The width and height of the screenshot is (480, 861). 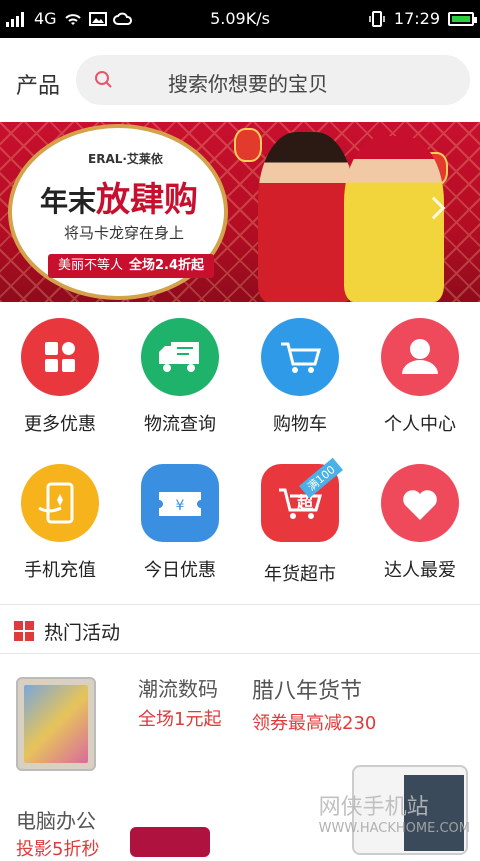 I want to click on cart-icon, so click(x=300, y=357).